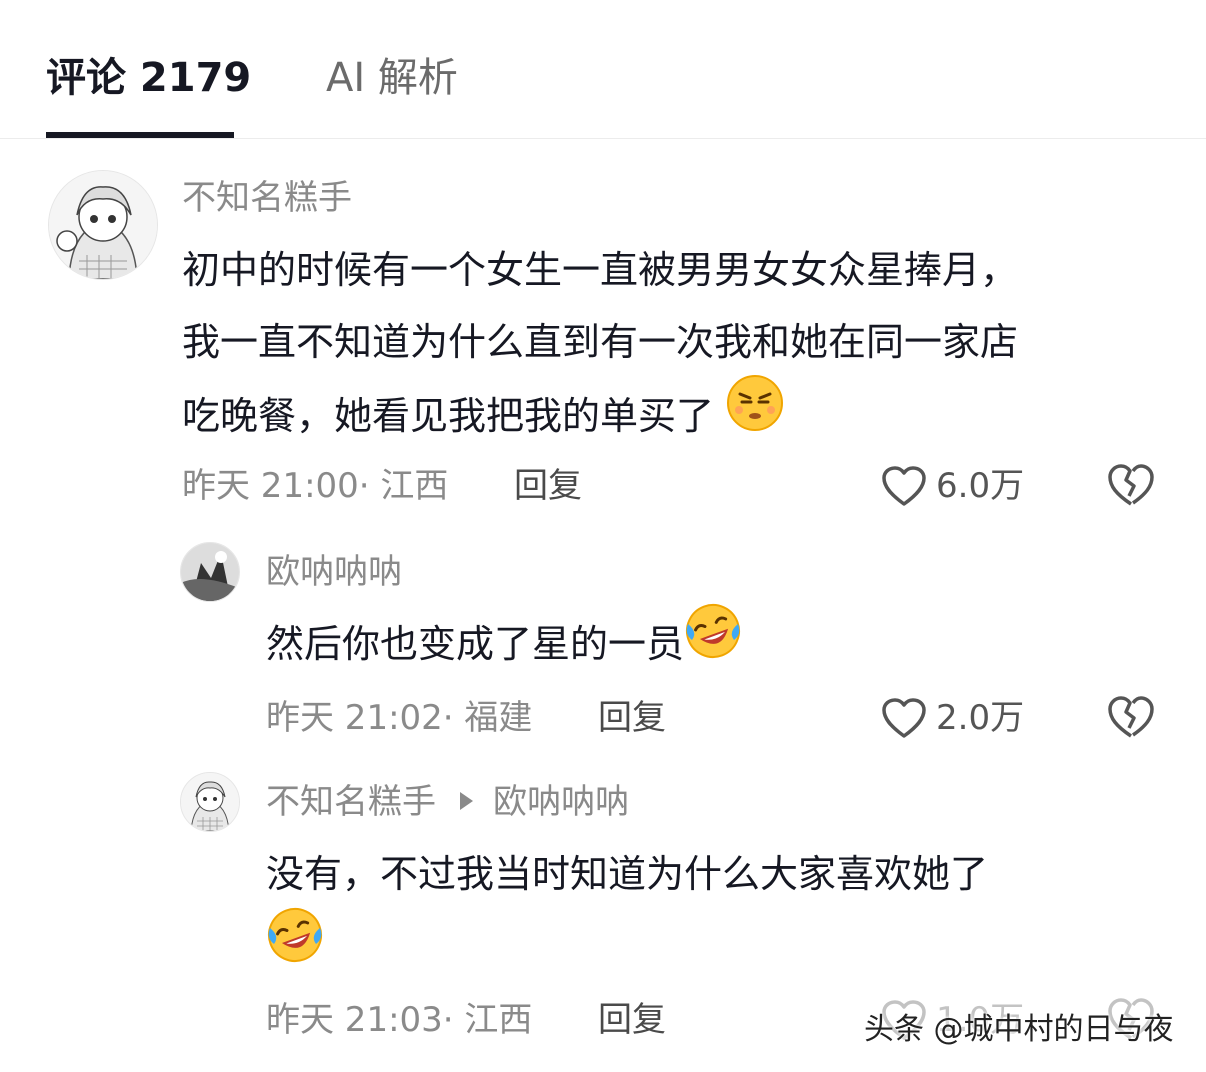 The image size is (1206, 1072). I want to click on comment-text: 然后你也变成了星的一员, so click(716, 645).